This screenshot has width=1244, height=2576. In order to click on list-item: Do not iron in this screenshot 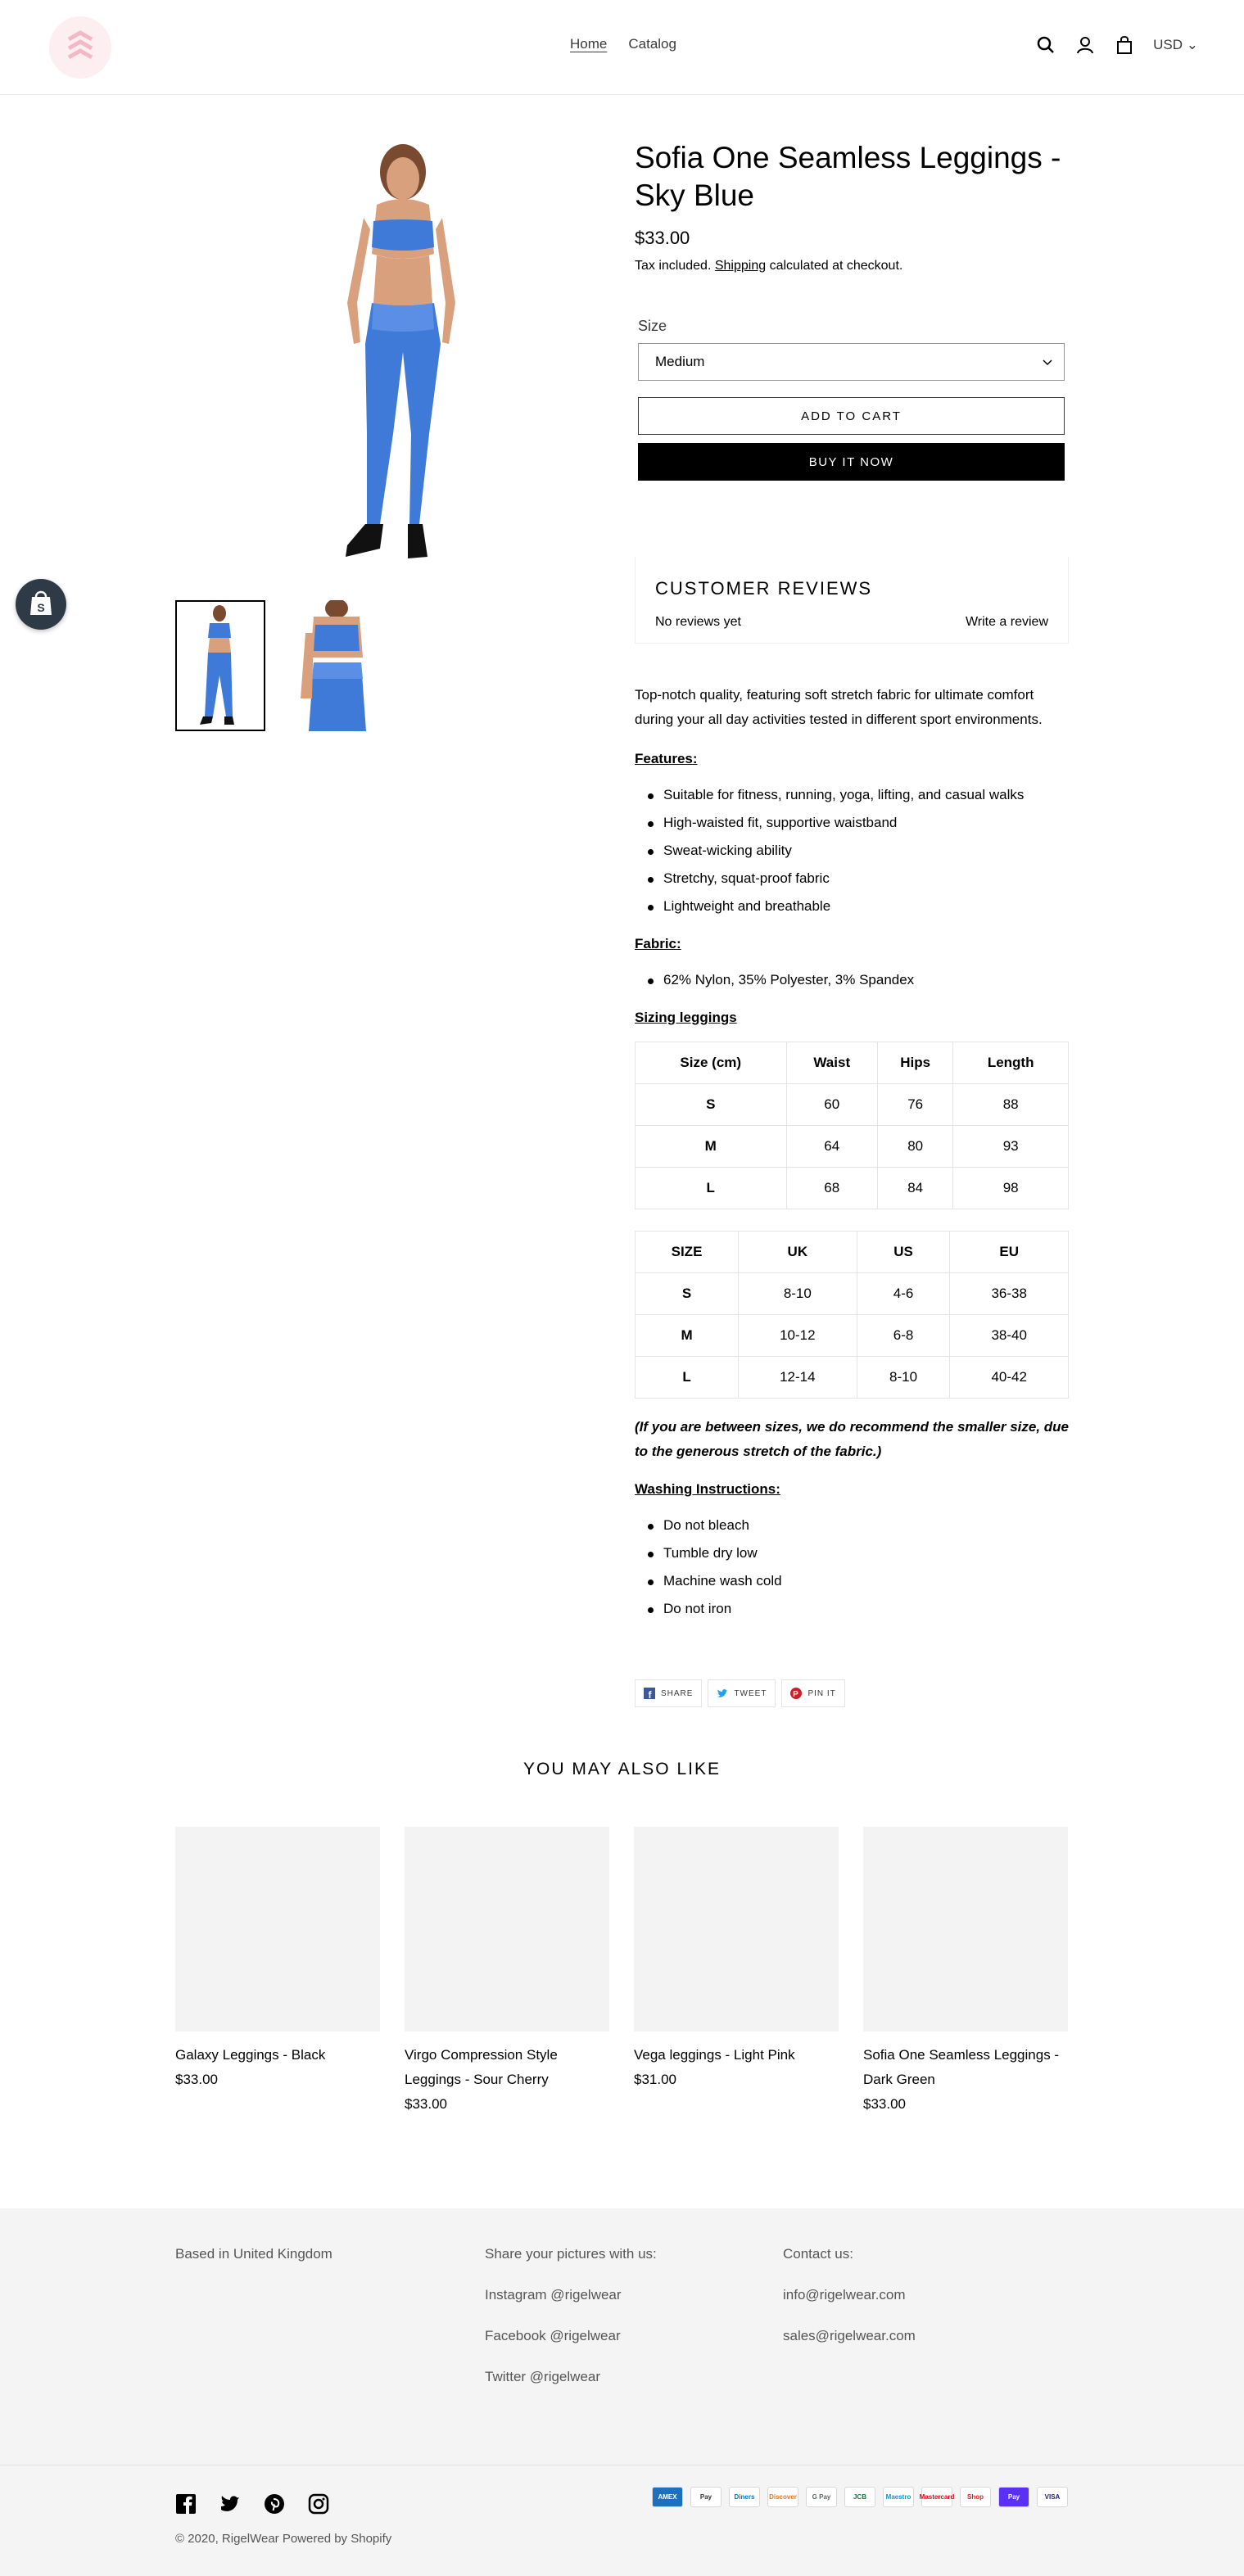, I will do `click(852, 1609)`.